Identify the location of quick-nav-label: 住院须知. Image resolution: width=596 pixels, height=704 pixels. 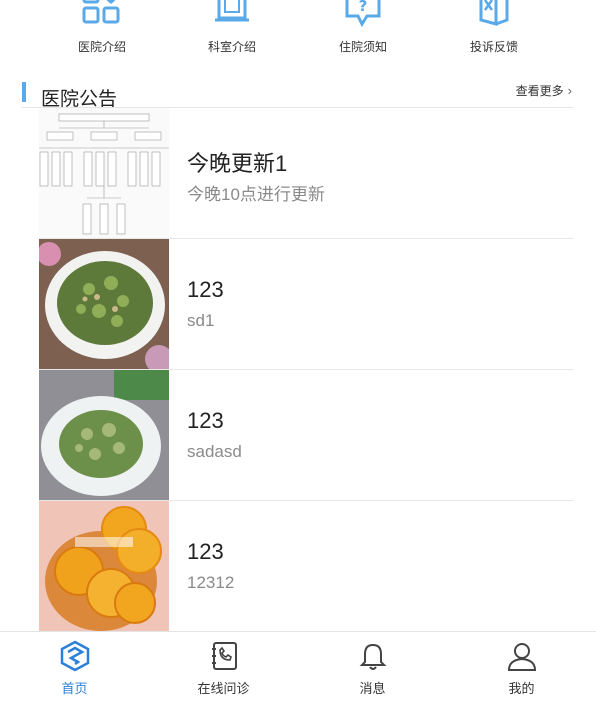
(362, 47).